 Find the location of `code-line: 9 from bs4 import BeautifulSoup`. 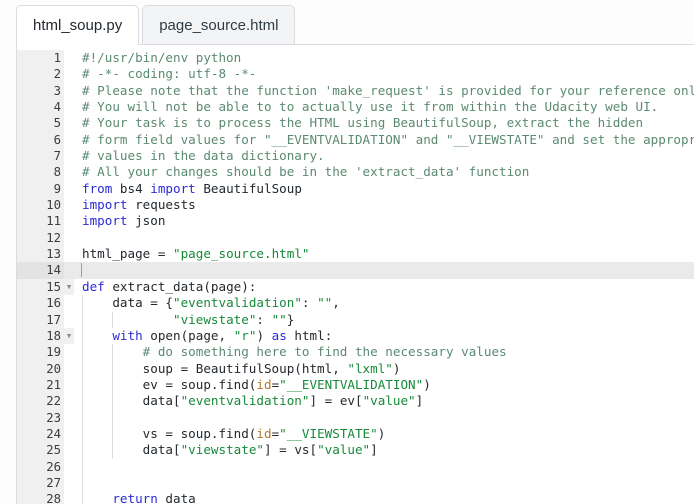

code-line: 9 from bs4 import BeautifulSoup is located at coordinates (355, 189).